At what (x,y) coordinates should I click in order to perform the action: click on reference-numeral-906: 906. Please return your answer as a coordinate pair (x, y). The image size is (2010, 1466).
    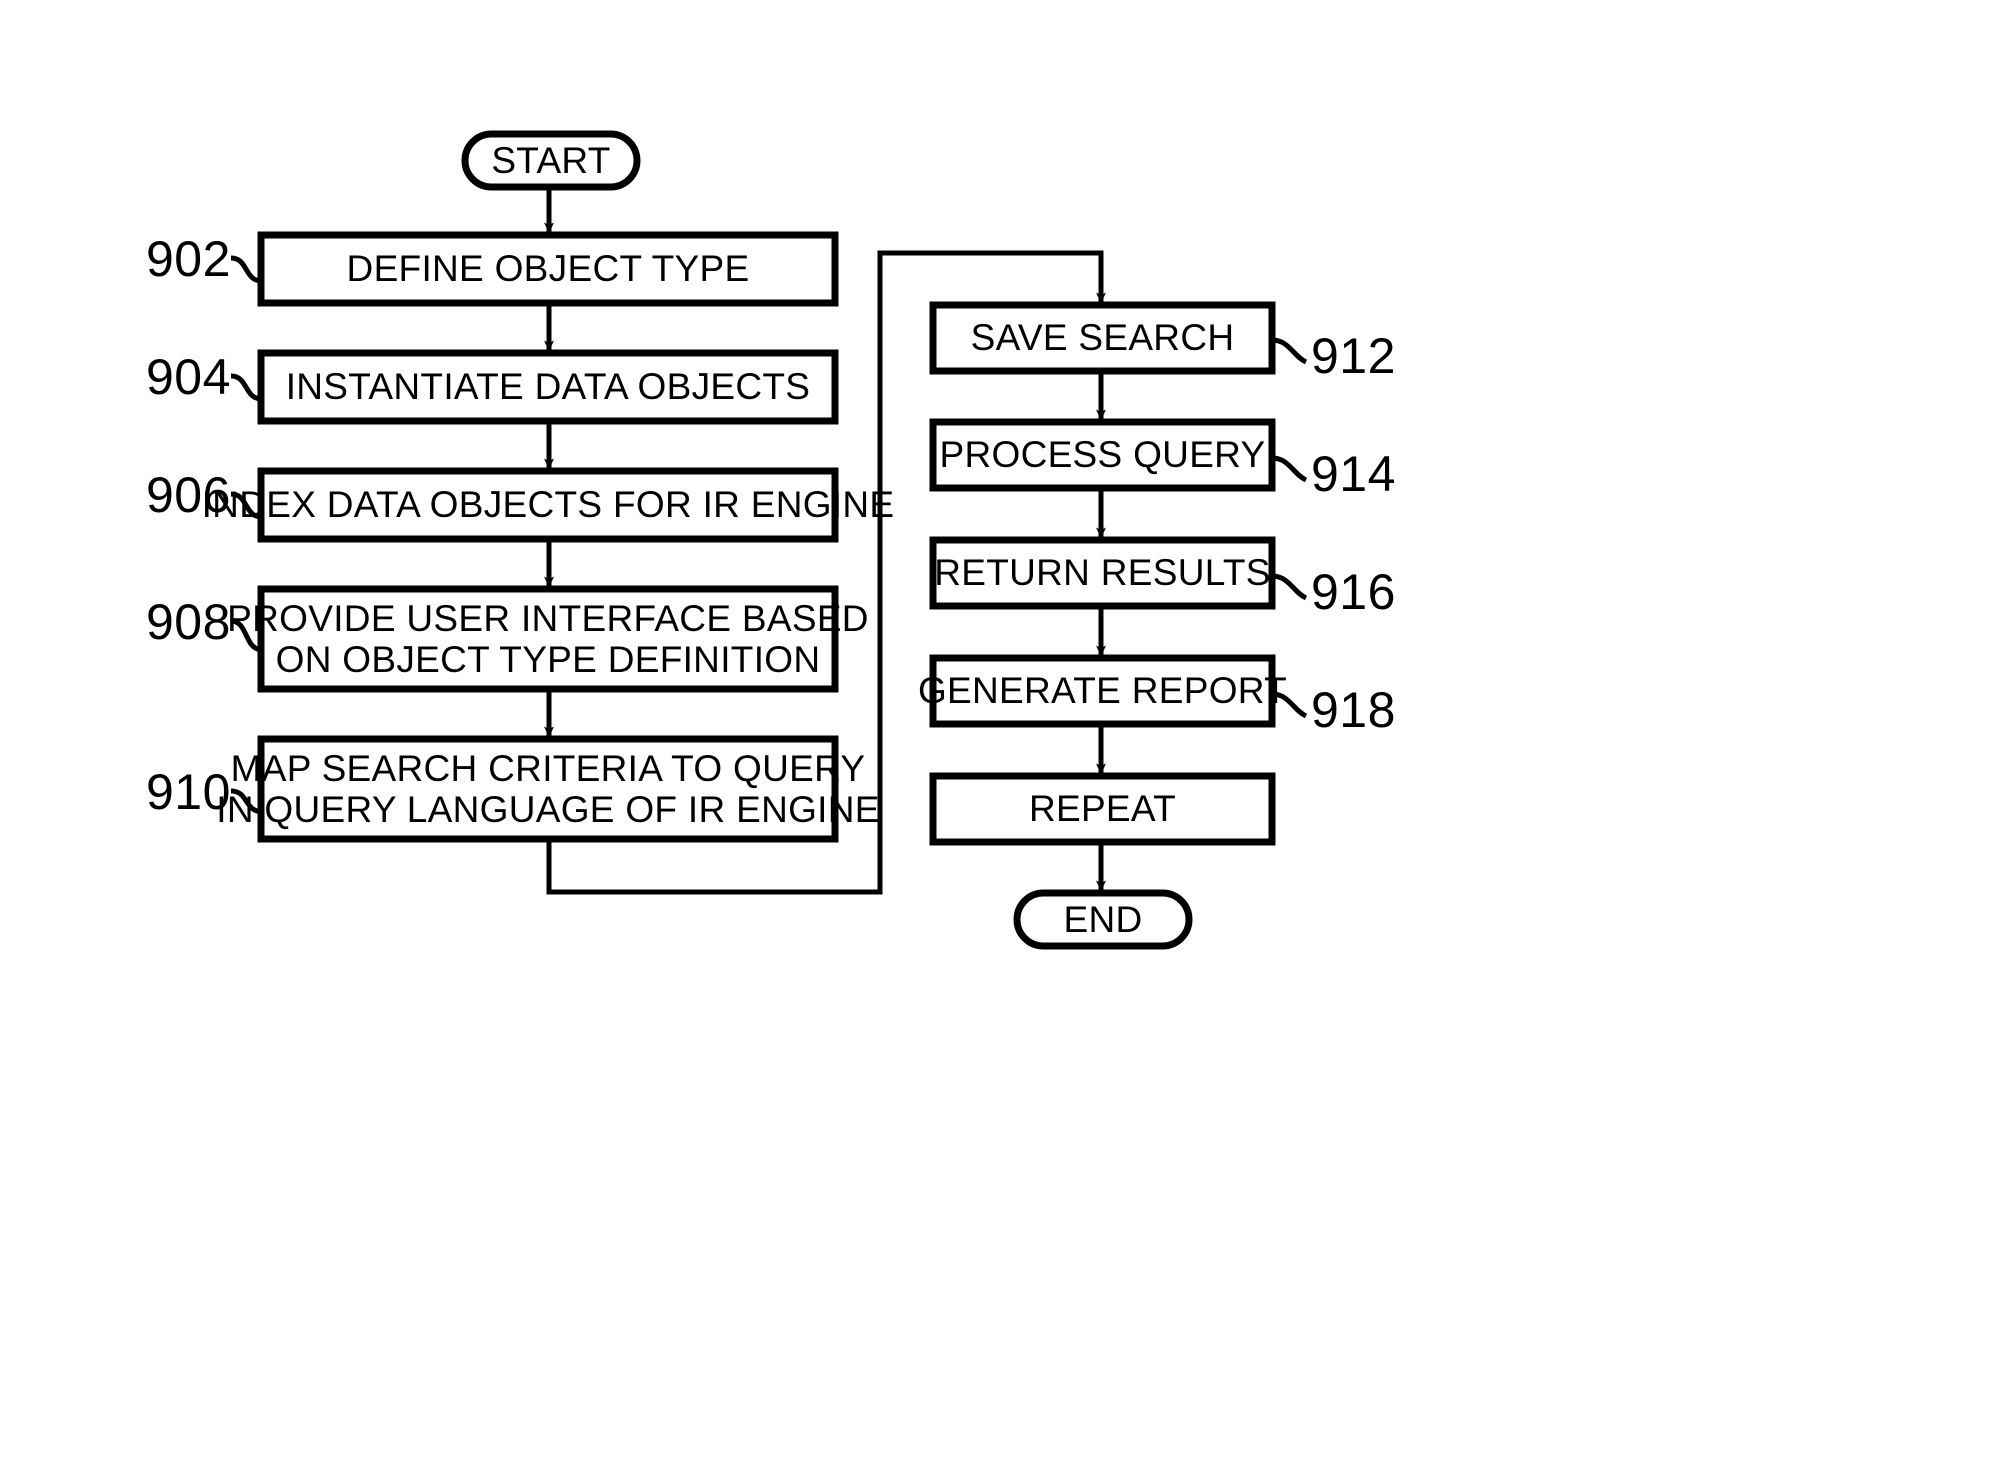
    Looking at the image, I should click on (188, 495).